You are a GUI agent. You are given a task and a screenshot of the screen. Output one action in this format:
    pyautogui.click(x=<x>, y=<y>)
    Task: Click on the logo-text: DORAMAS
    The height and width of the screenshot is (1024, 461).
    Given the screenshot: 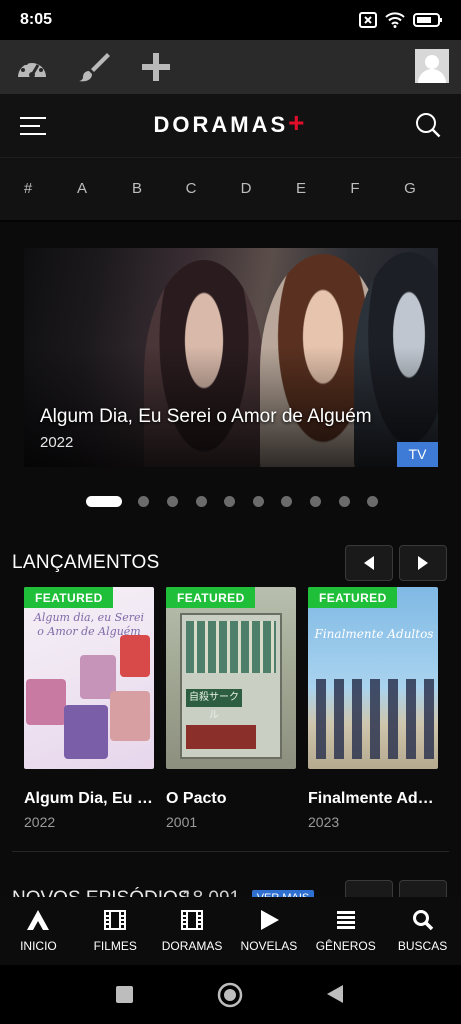 What is the action you would take?
    pyautogui.click(x=221, y=124)
    